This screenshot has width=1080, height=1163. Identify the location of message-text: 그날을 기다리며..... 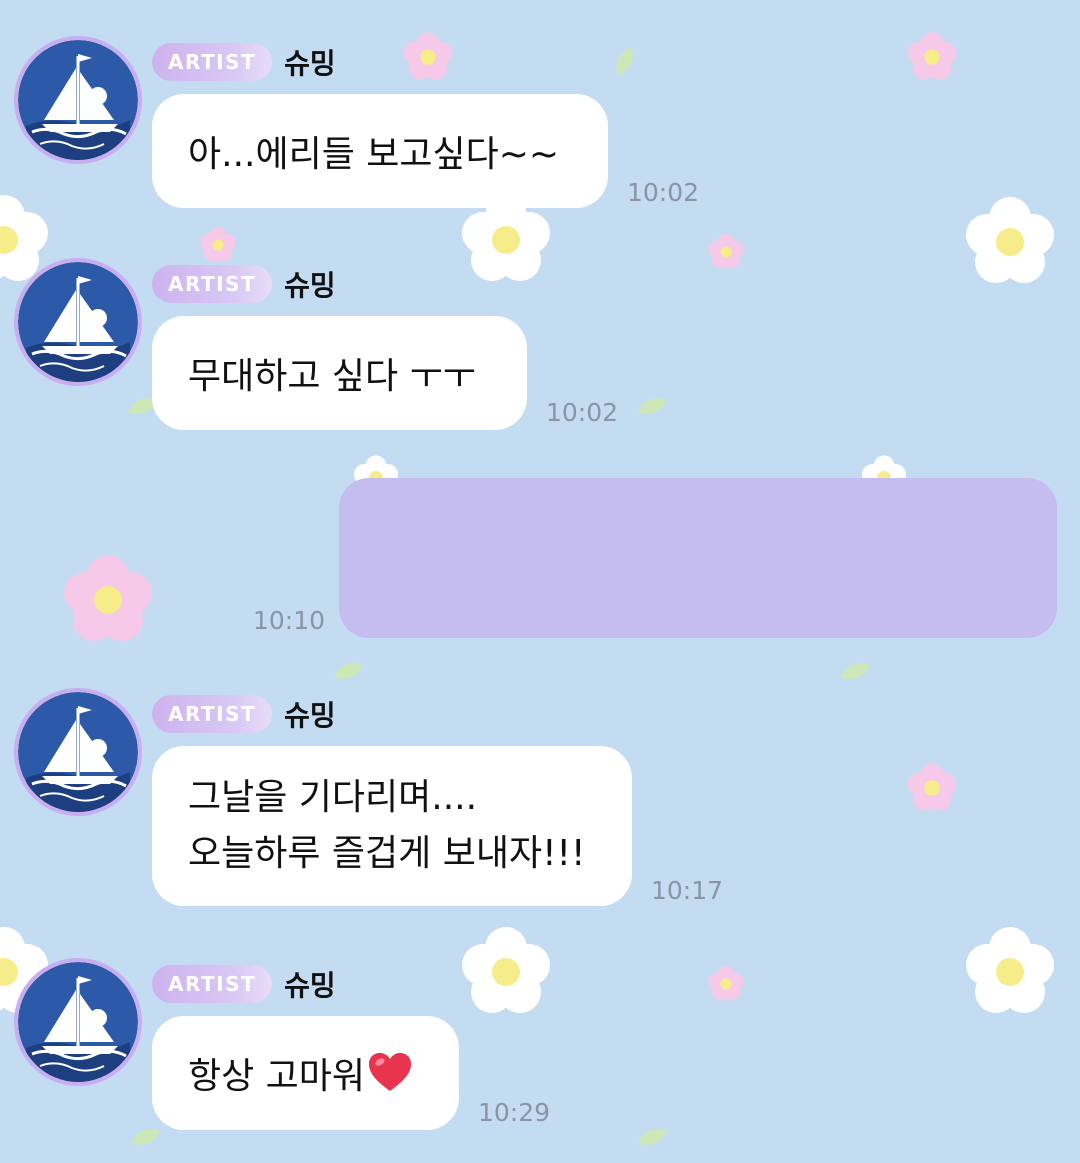
(333, 797).